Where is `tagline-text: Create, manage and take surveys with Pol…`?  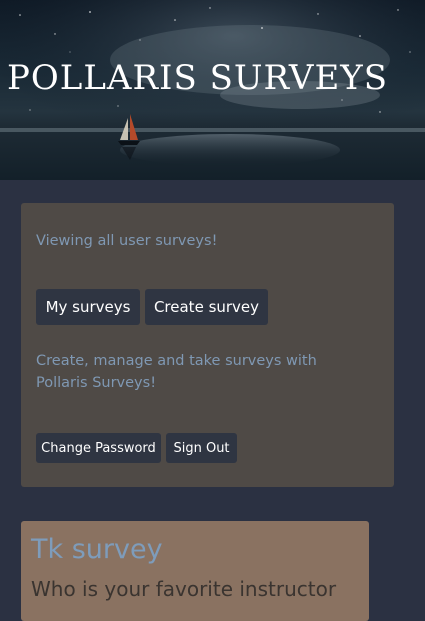 tagline-text: Create, manage and take surveys with Pol… is located at coordinates (176, 372).